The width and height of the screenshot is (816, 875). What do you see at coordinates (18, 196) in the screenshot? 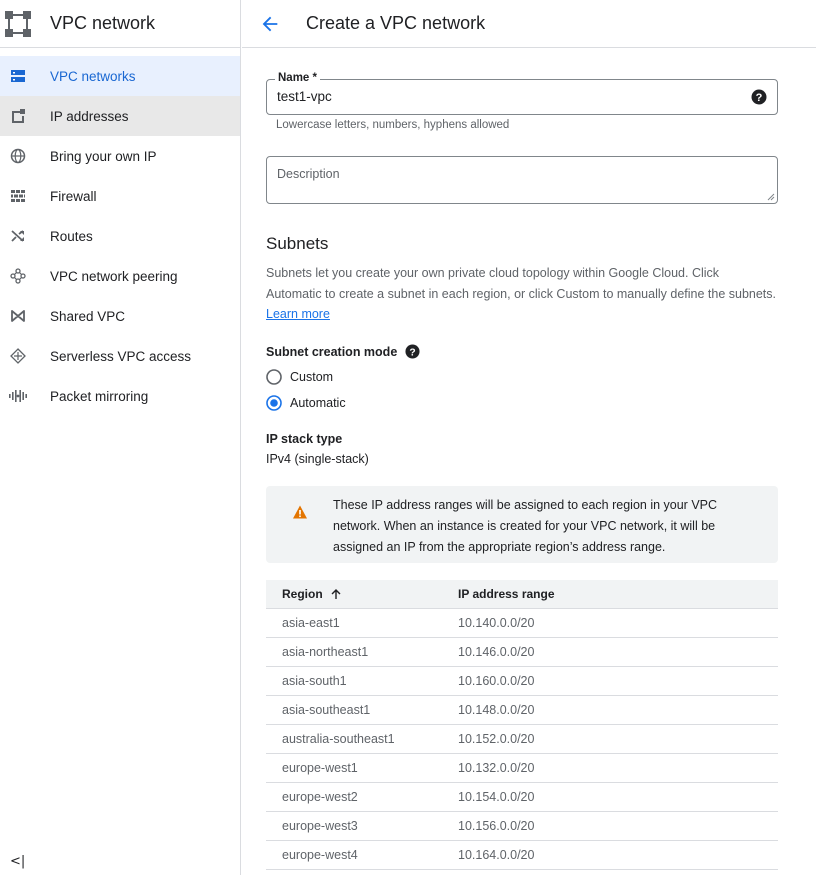
I see `firewall-icon` at bounding box center [18, 196].